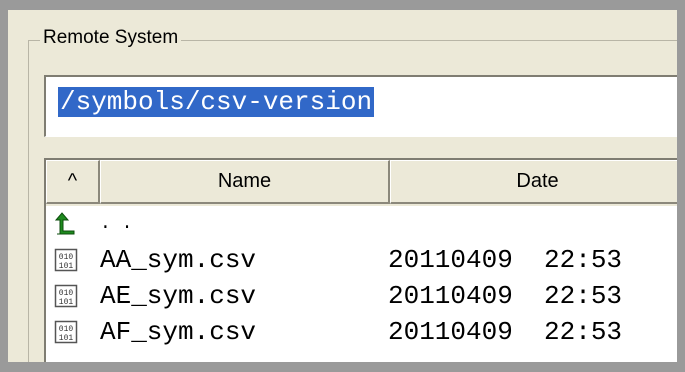  Describe the element at coordinates (178, 296) in the screenshot. I see `file-name: AE_sym.csv` at that location.